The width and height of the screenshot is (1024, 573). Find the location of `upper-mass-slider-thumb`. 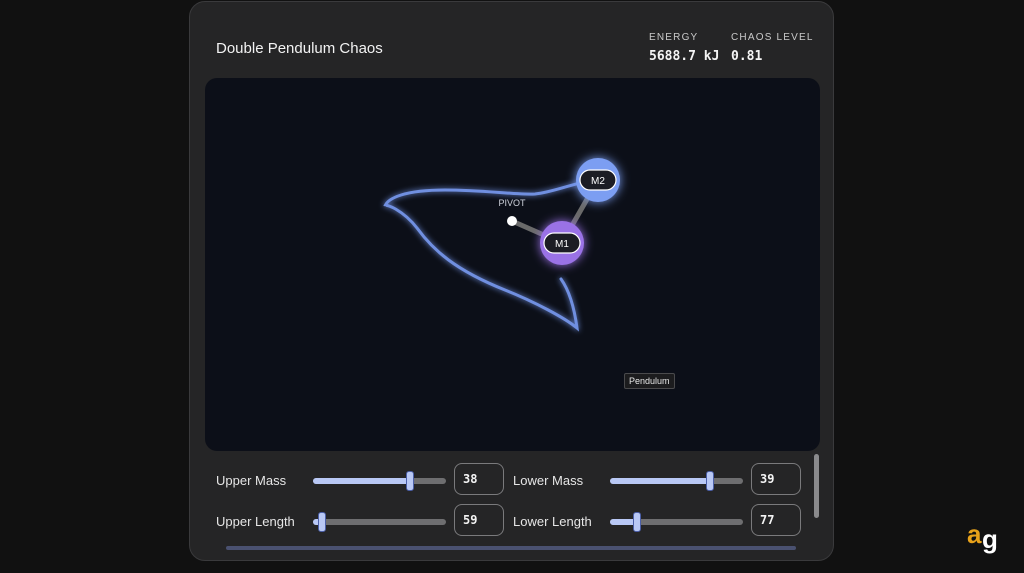

upper-mass-slider-thumb is located at coordinates (410, 481).